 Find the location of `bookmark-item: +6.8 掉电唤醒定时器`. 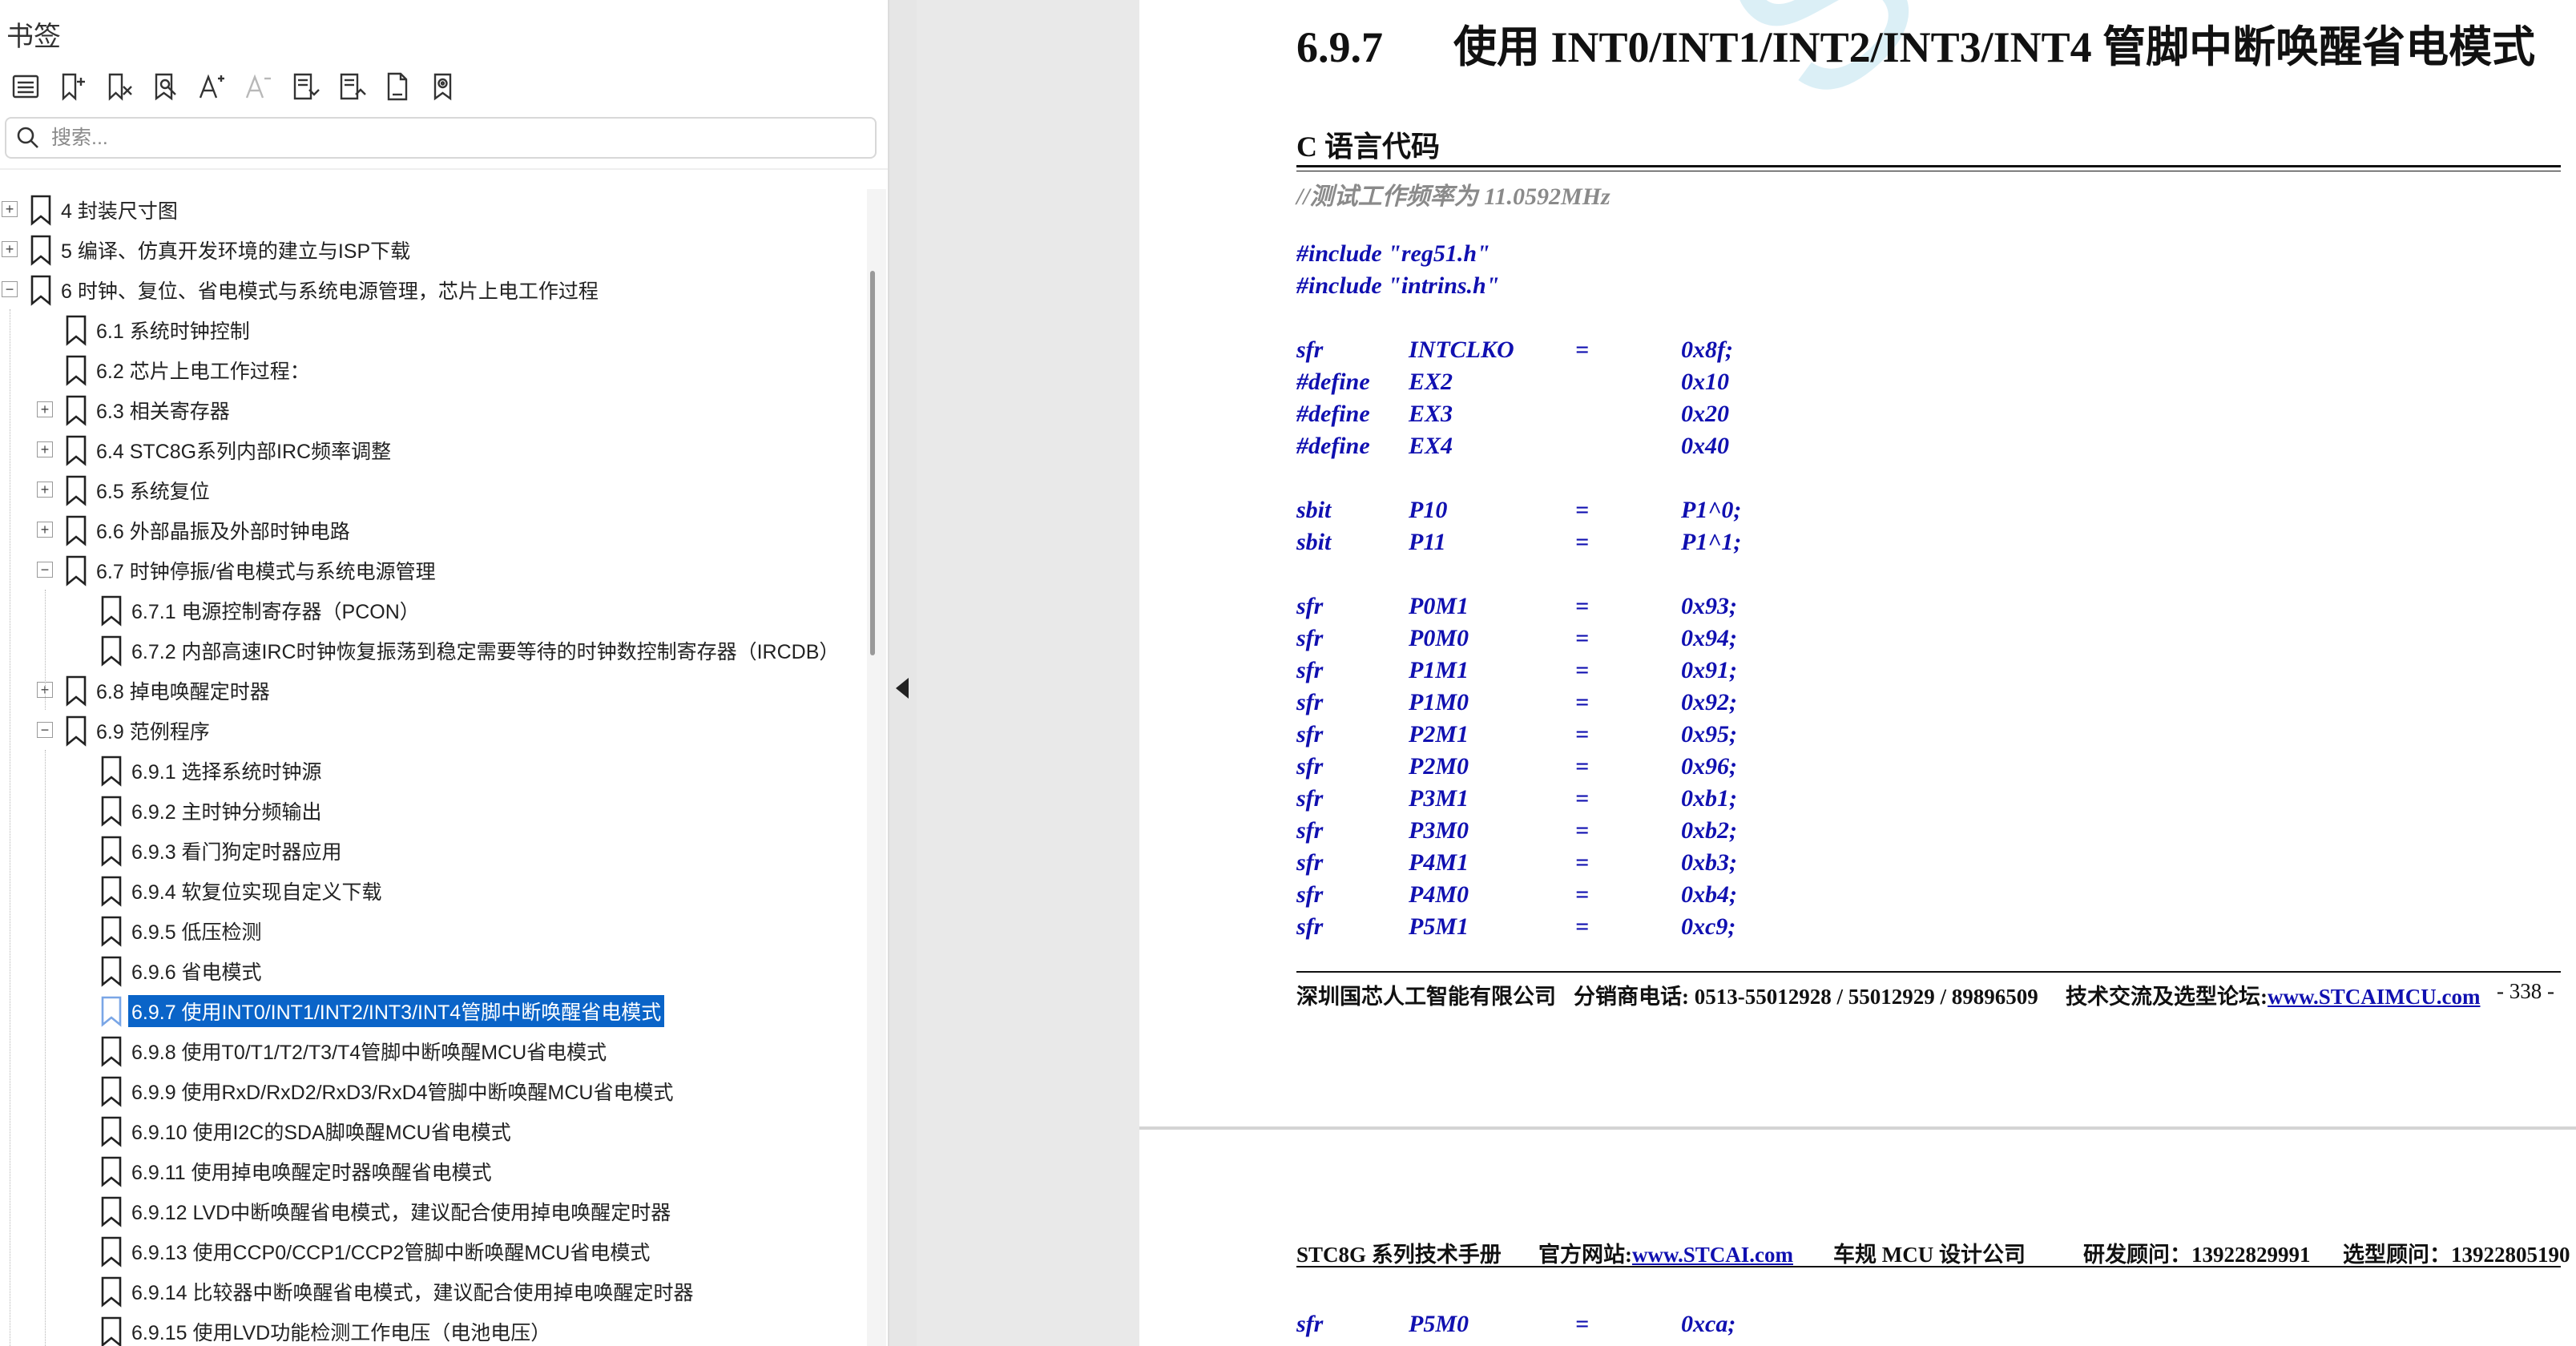

bookmark-item: +6.8 掉电唤醒定时器 is located at coordinates (432, 690).